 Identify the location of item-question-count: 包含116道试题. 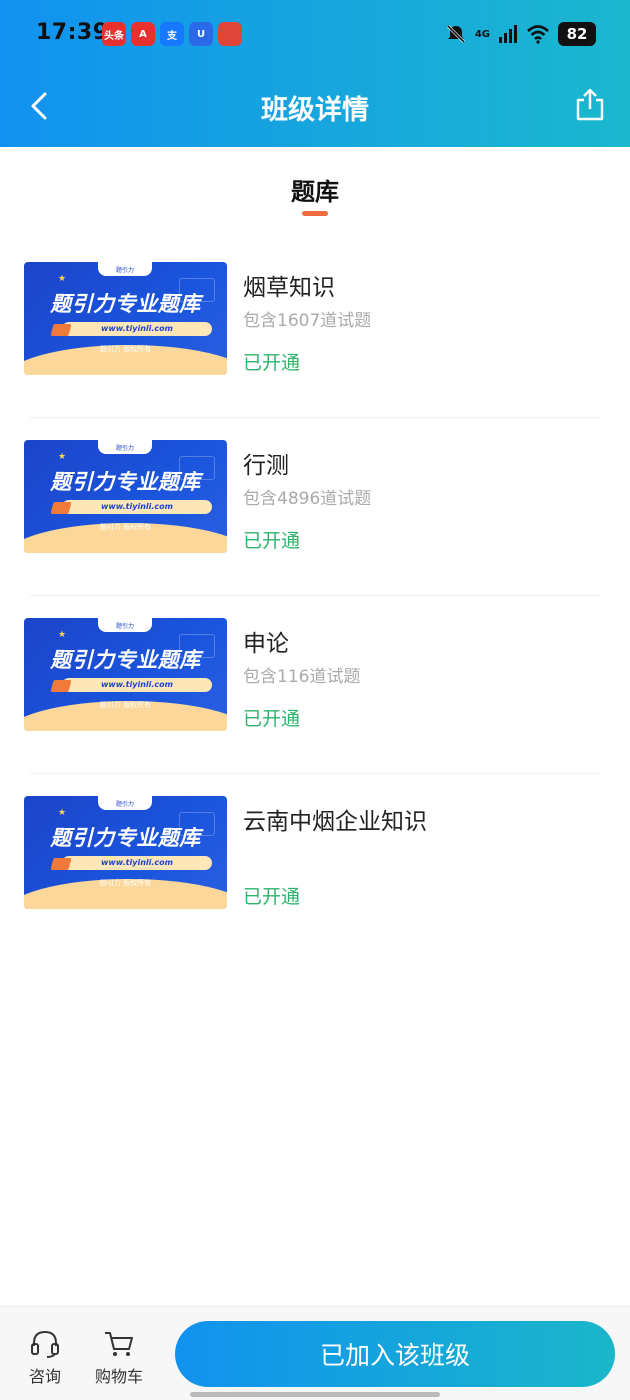
(302, 677).